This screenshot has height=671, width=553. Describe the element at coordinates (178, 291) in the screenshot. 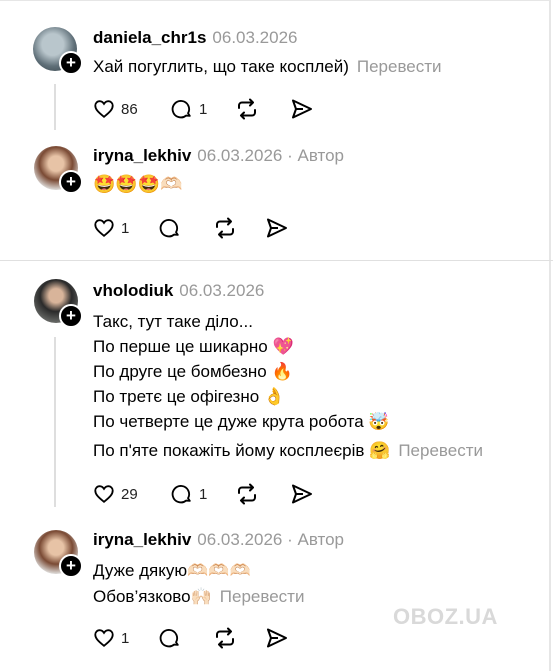

I see `comment-header: vholodiuk 06.03.2026` at that location.